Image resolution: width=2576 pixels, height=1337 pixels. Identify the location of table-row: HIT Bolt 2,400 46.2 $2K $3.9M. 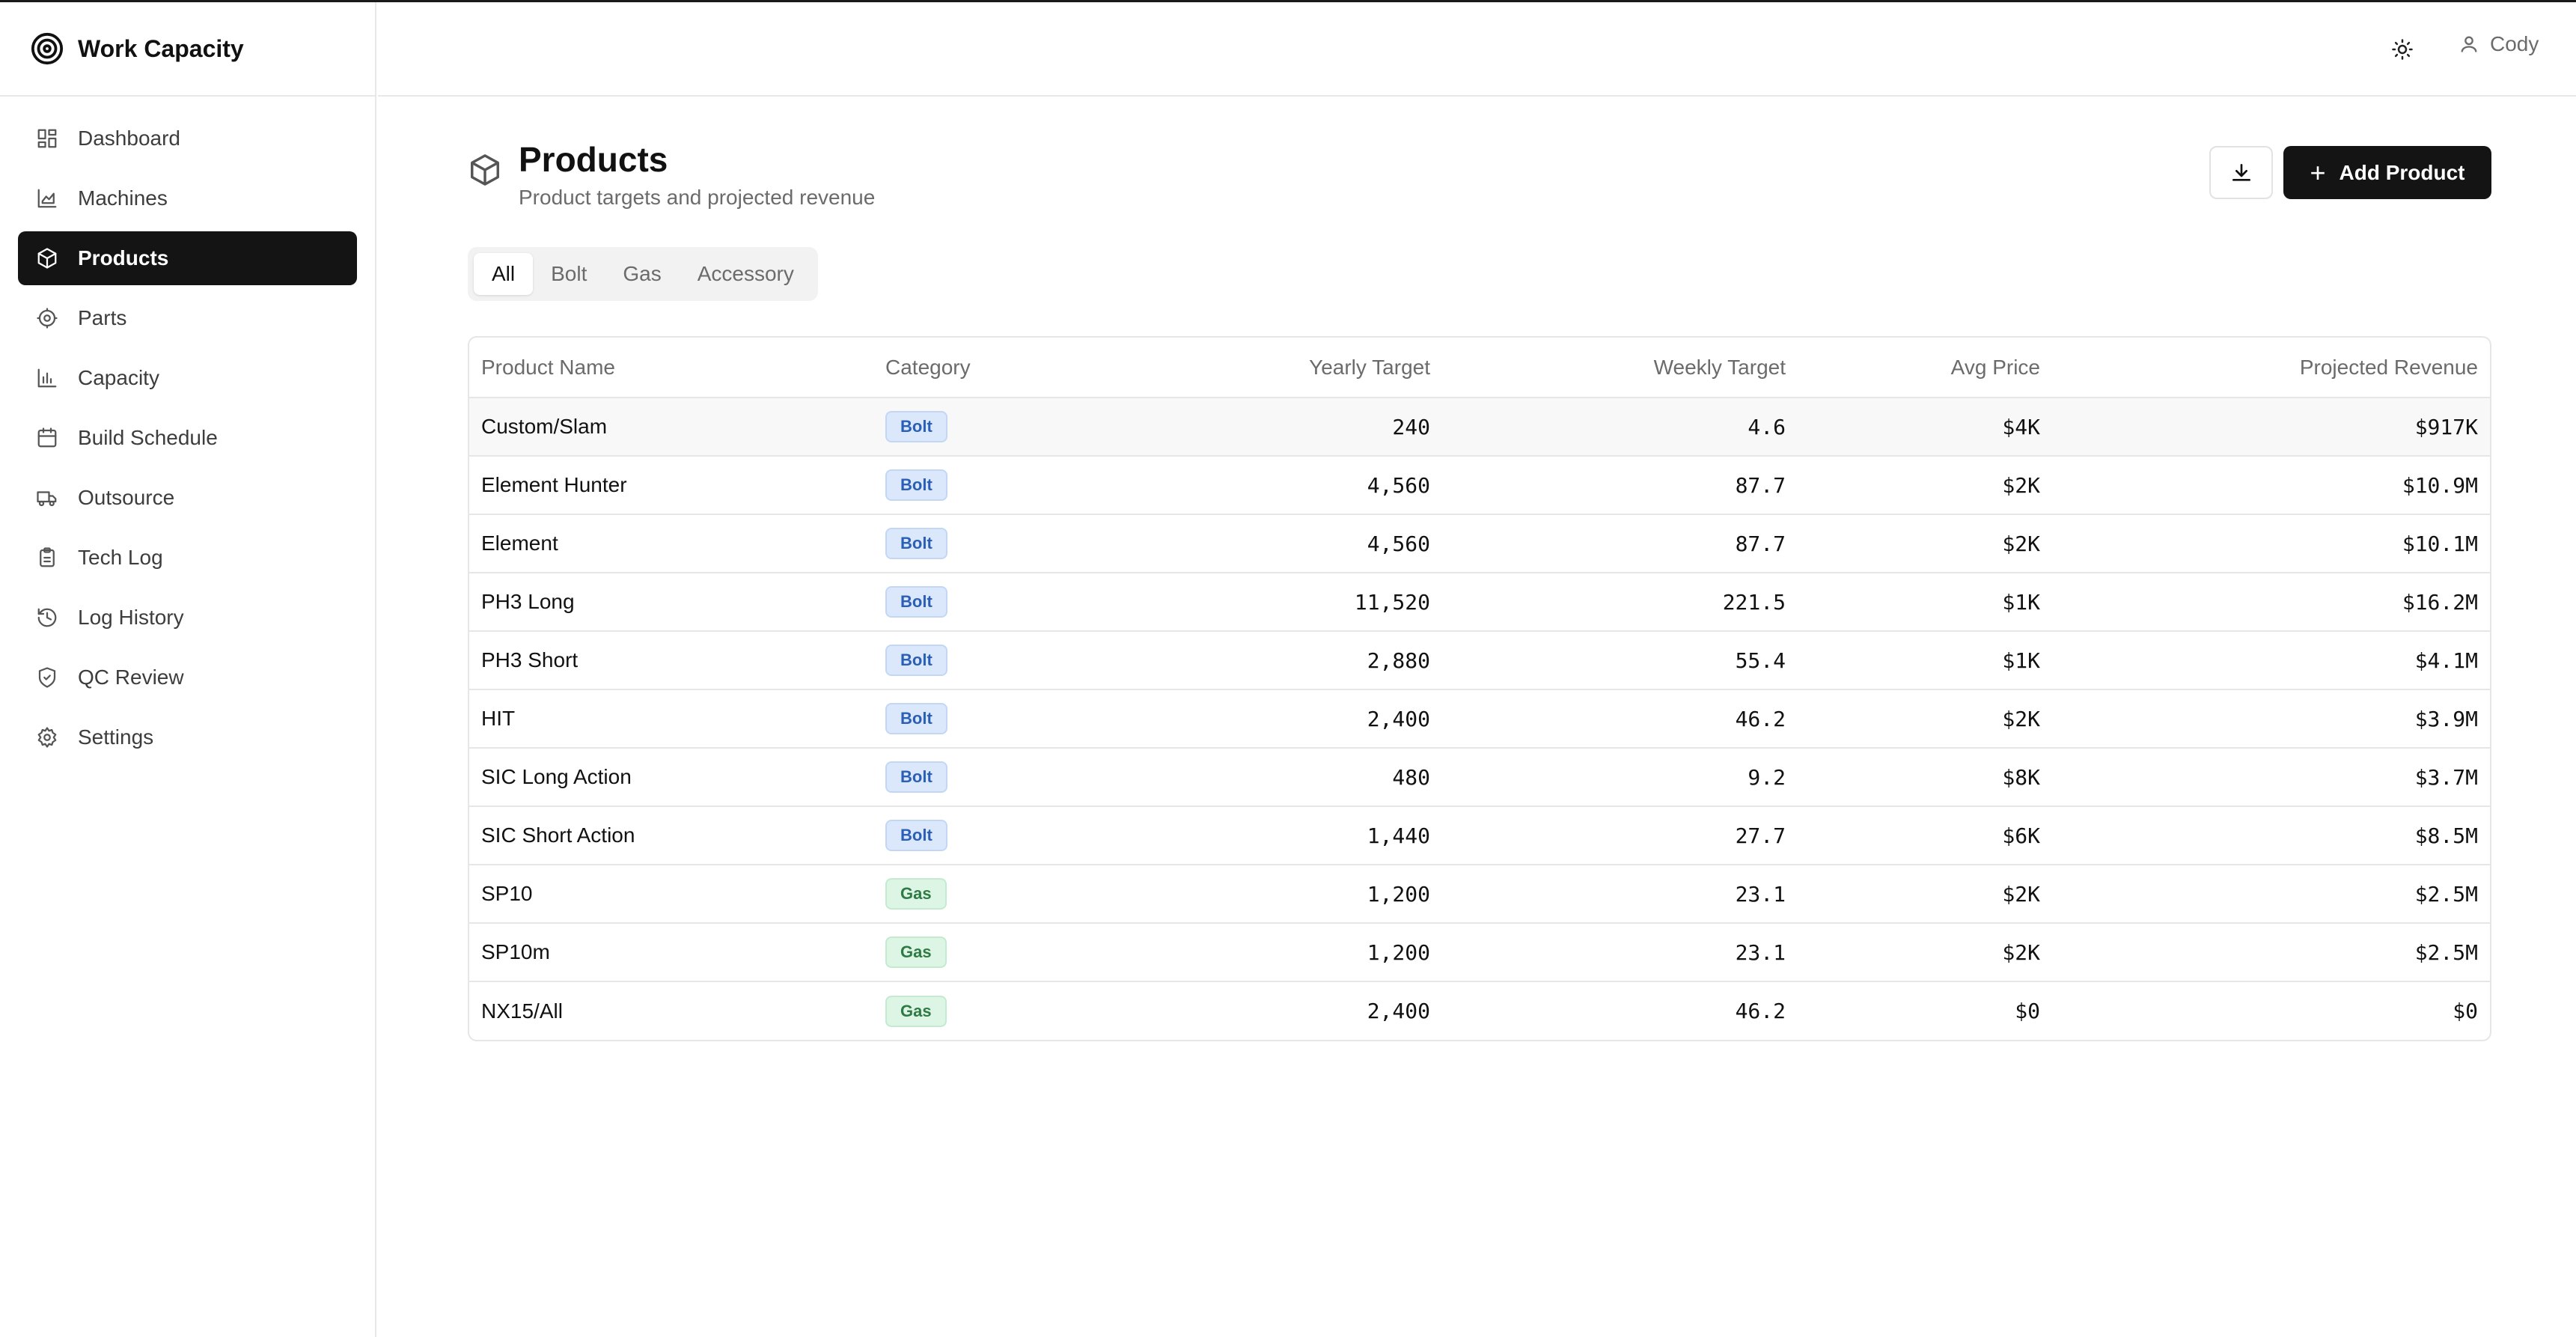
(1479, 719).